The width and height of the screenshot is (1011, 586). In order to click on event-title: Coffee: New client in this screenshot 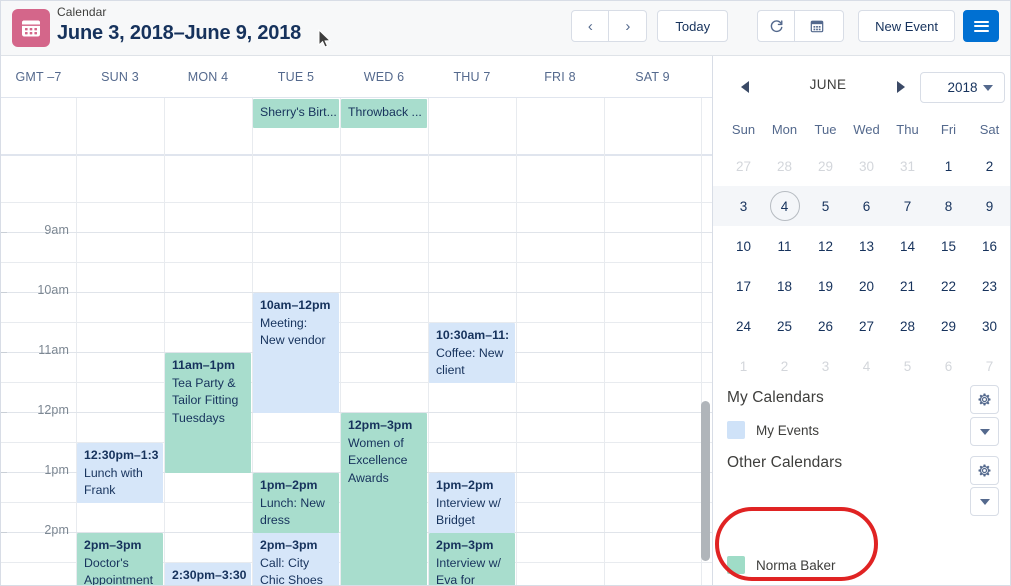, I will do `click(470, 361)`.